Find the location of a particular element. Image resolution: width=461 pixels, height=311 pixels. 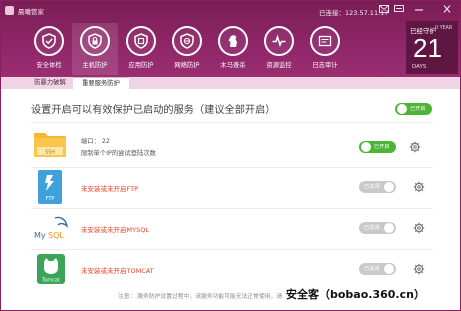

svg-text: FTP is located at coordinates (50, 199).